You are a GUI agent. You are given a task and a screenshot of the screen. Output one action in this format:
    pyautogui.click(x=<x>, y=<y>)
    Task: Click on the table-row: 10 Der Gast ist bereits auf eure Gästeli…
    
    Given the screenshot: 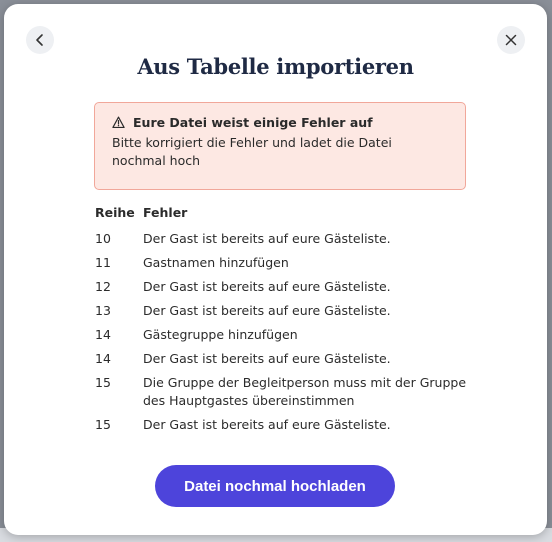 What is the action you would take?
    pyautogui.click(x=285, y=239)
    